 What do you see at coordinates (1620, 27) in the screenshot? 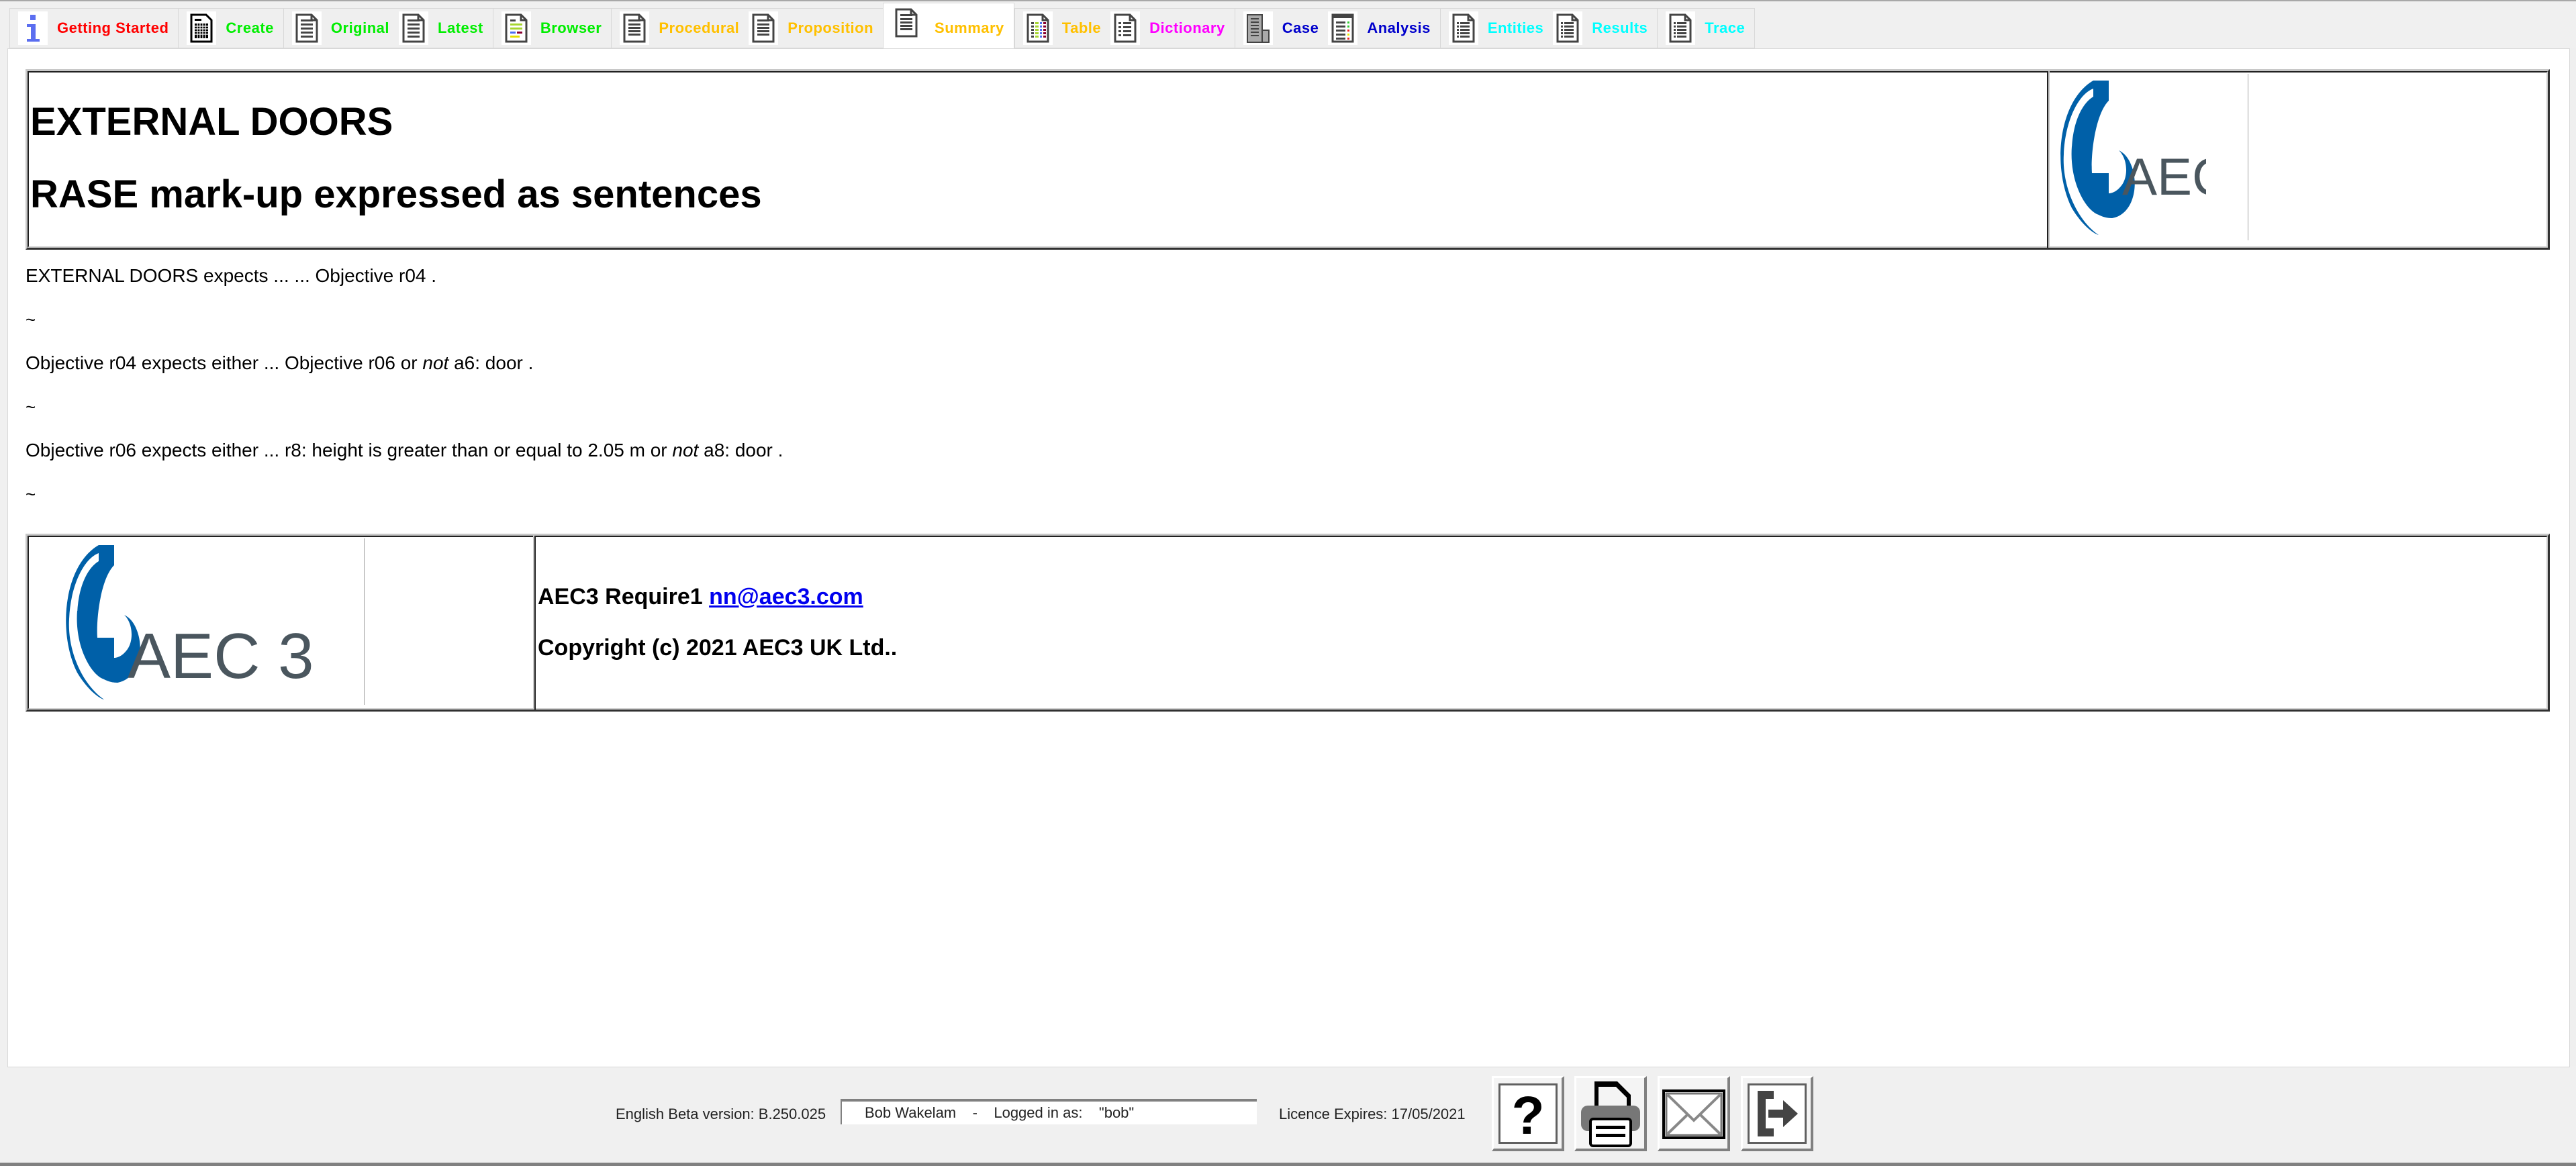
I see `tab-label: Results` at bounding box center [1620, 27].